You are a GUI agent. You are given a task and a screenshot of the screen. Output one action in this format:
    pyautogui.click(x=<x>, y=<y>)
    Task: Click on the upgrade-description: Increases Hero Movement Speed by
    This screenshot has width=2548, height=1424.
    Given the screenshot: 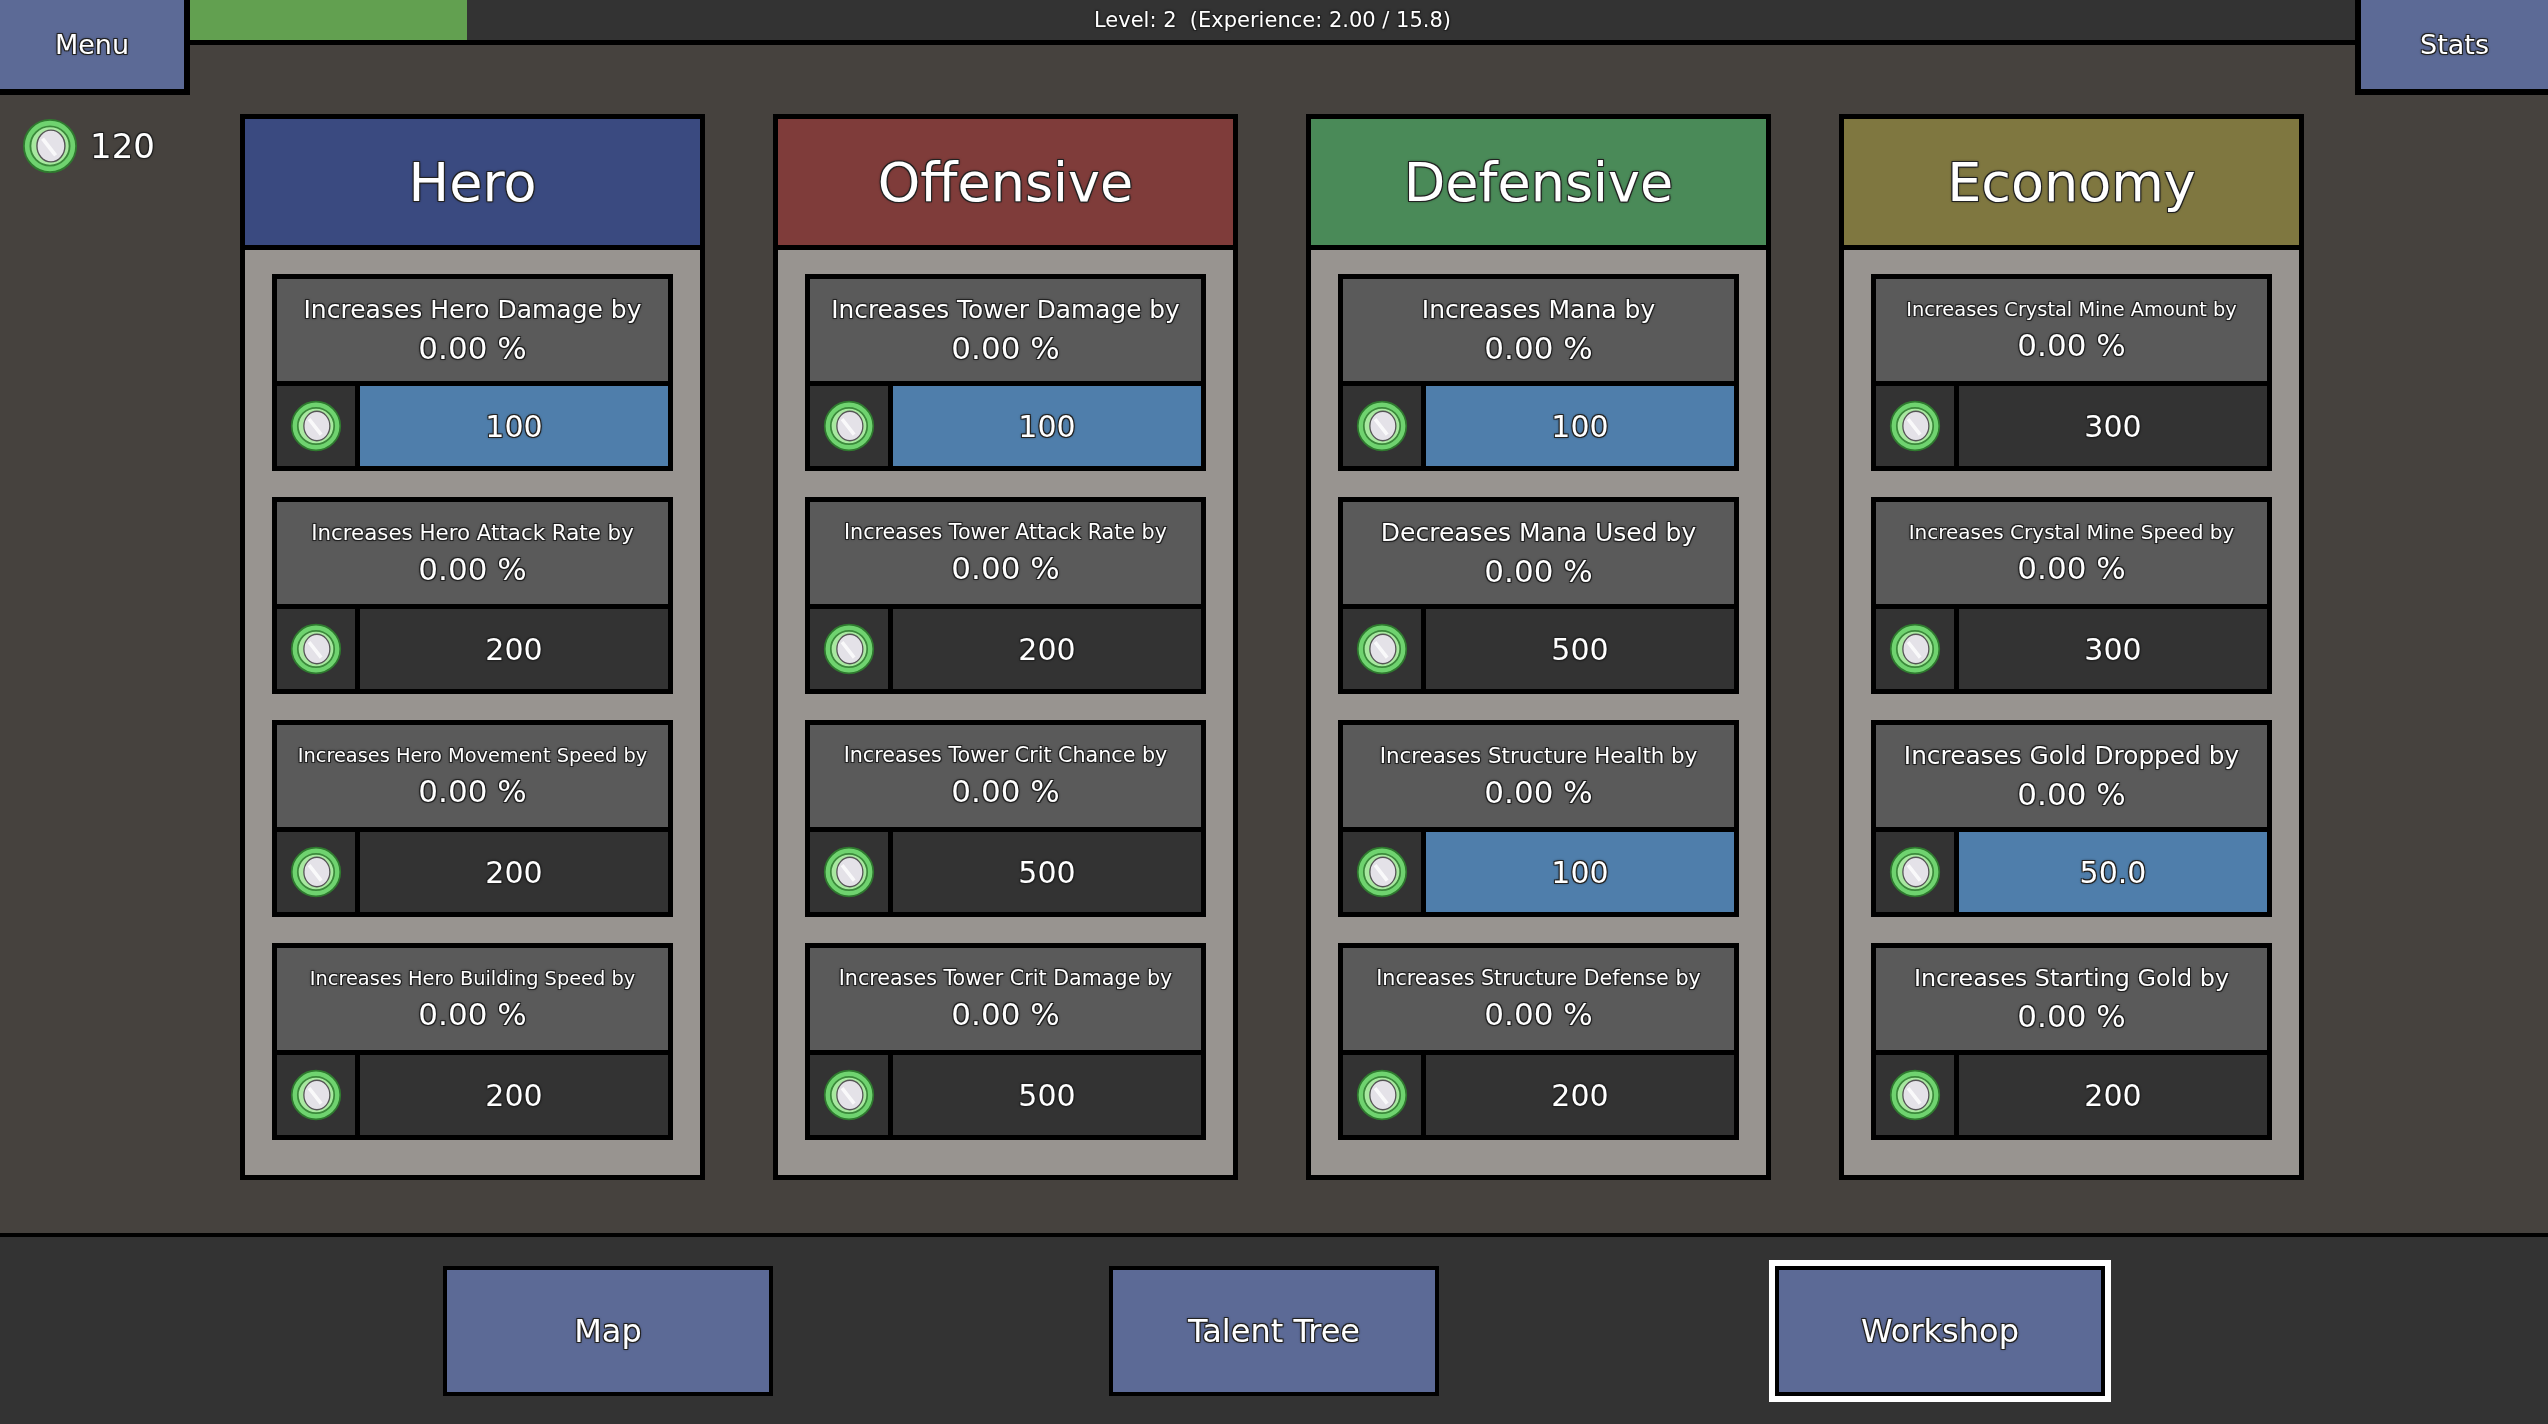 What is the action you would take?
    pyautogui.click(x=472, y=755)
    